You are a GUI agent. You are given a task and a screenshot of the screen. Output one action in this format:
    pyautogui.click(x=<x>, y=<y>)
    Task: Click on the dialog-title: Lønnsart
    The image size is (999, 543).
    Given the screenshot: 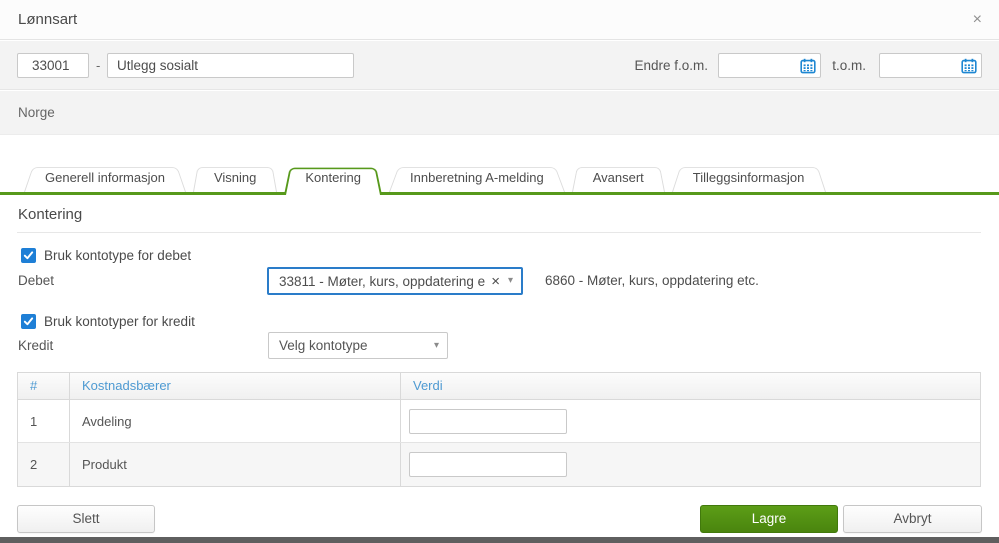 What is the action you would take?
    pyautogui.click(x=48, y=19)
    